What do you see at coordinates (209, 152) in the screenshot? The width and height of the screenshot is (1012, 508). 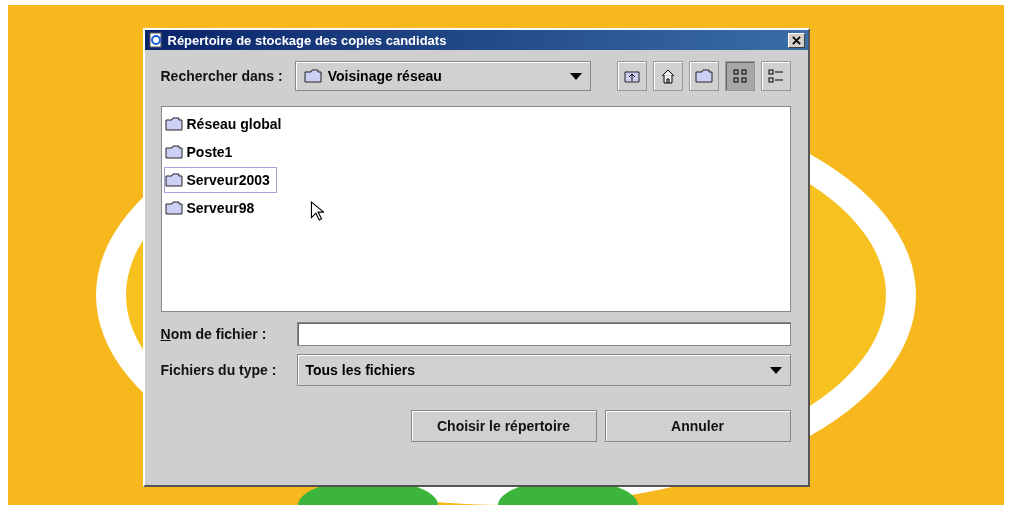 I see `folder-name: Poste1` at bounding box center [209, 152].